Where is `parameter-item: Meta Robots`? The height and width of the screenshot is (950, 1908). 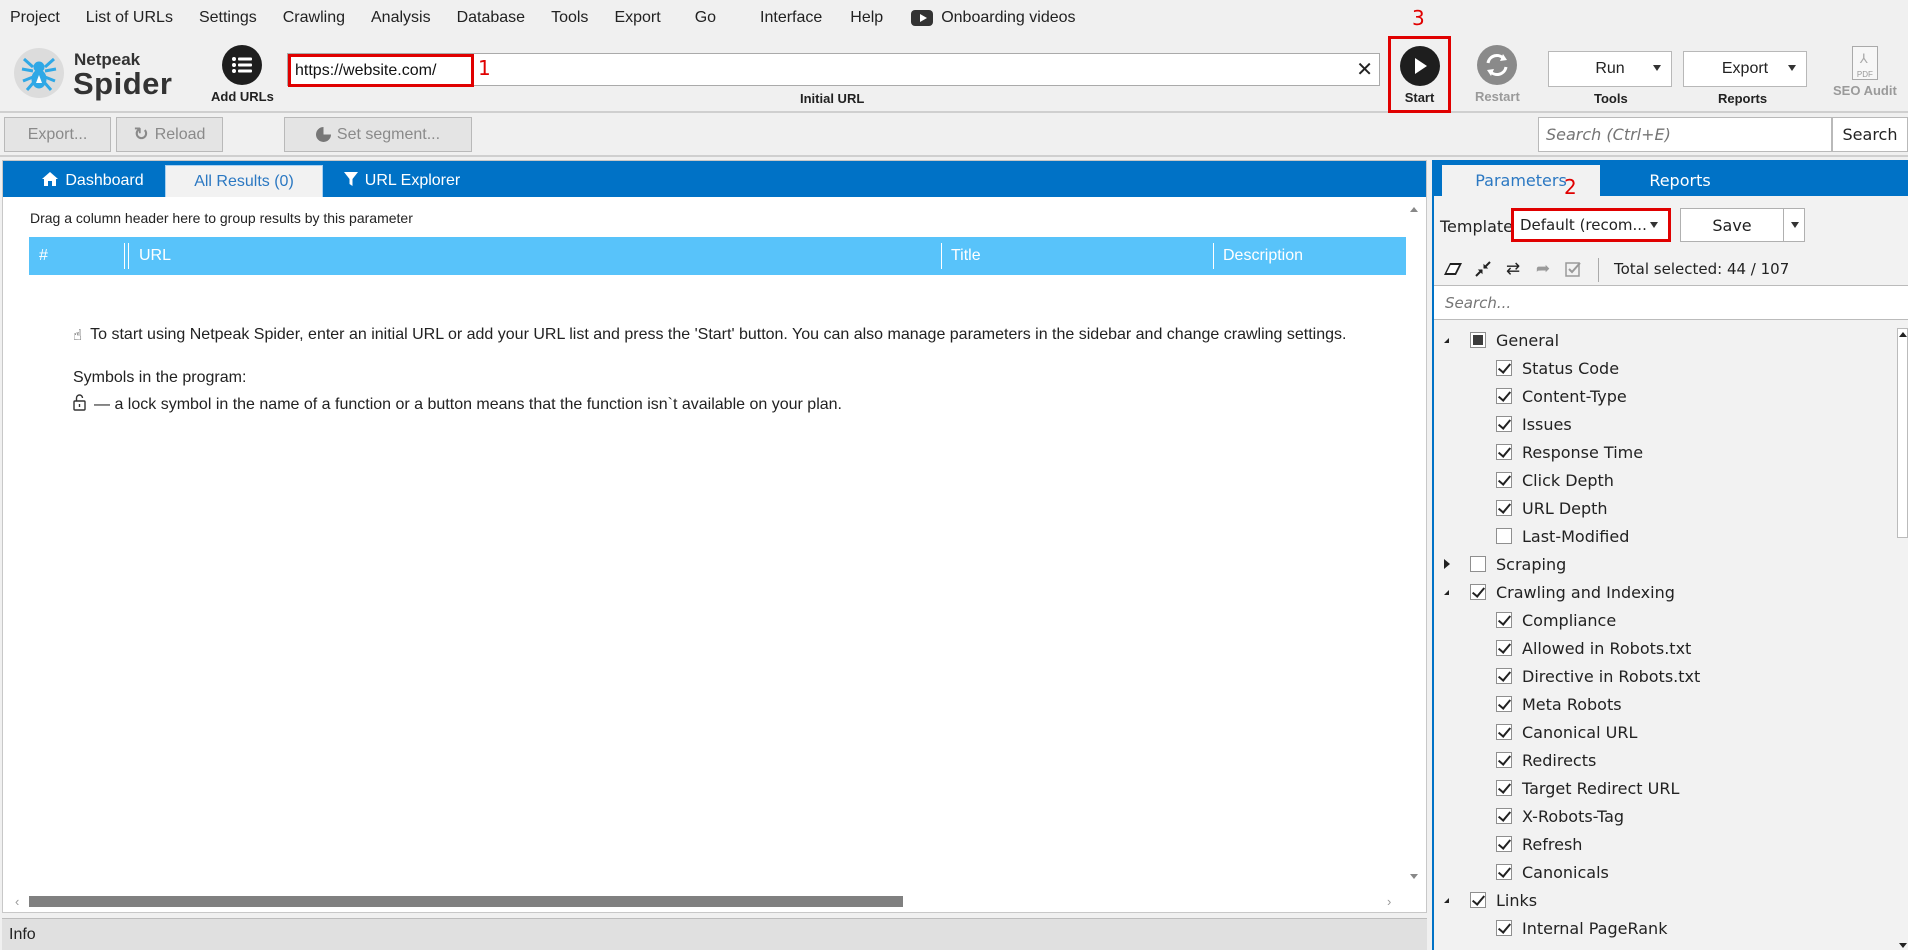 parameter-item: Meta Robots is located at coordinates (1559, 704).